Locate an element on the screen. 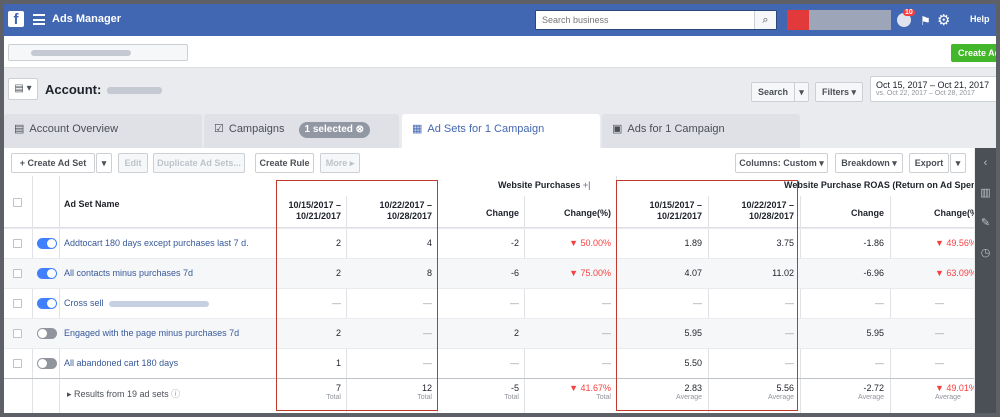 The width and height of the screenshot is (1000, 417). summary-wp-change: -5 Total is located at coordinates (481, 392).